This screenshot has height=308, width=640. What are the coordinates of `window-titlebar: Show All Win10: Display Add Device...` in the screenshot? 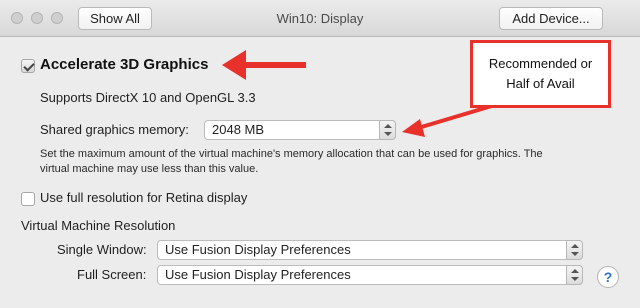 It's located at (320, 18).